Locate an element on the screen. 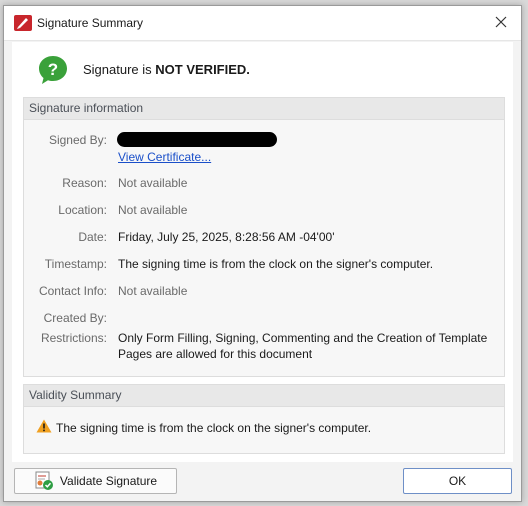 This screenshot has height=506, width=528. pdf-editor-icon is located at coordinates (23, 23).